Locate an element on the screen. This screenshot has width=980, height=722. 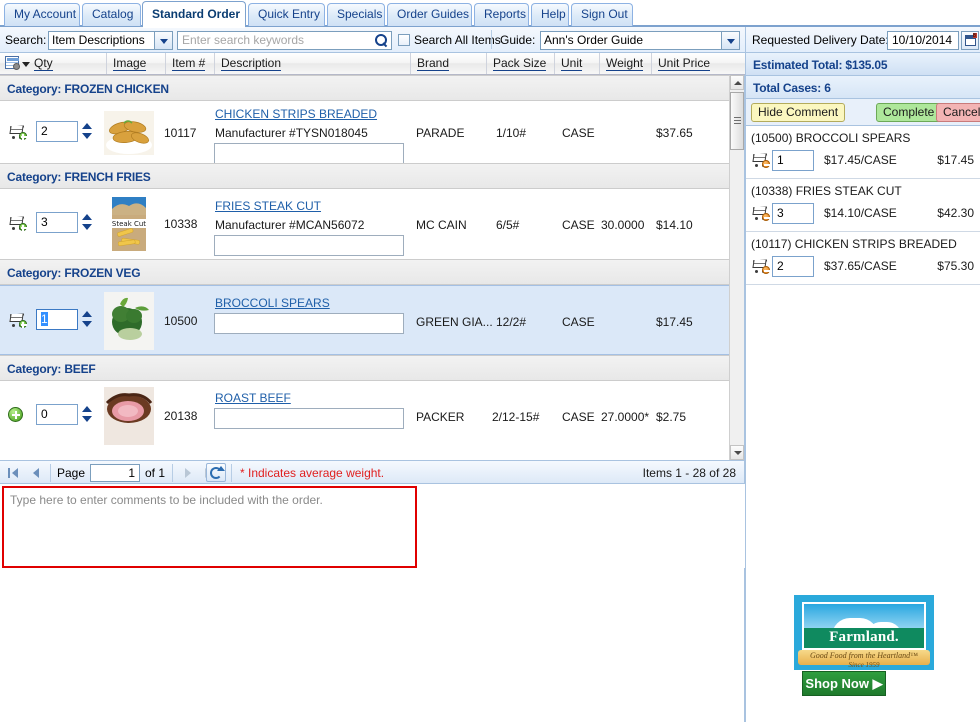
unit-price-cell: $17.45 is located at coordinates (674, 322).